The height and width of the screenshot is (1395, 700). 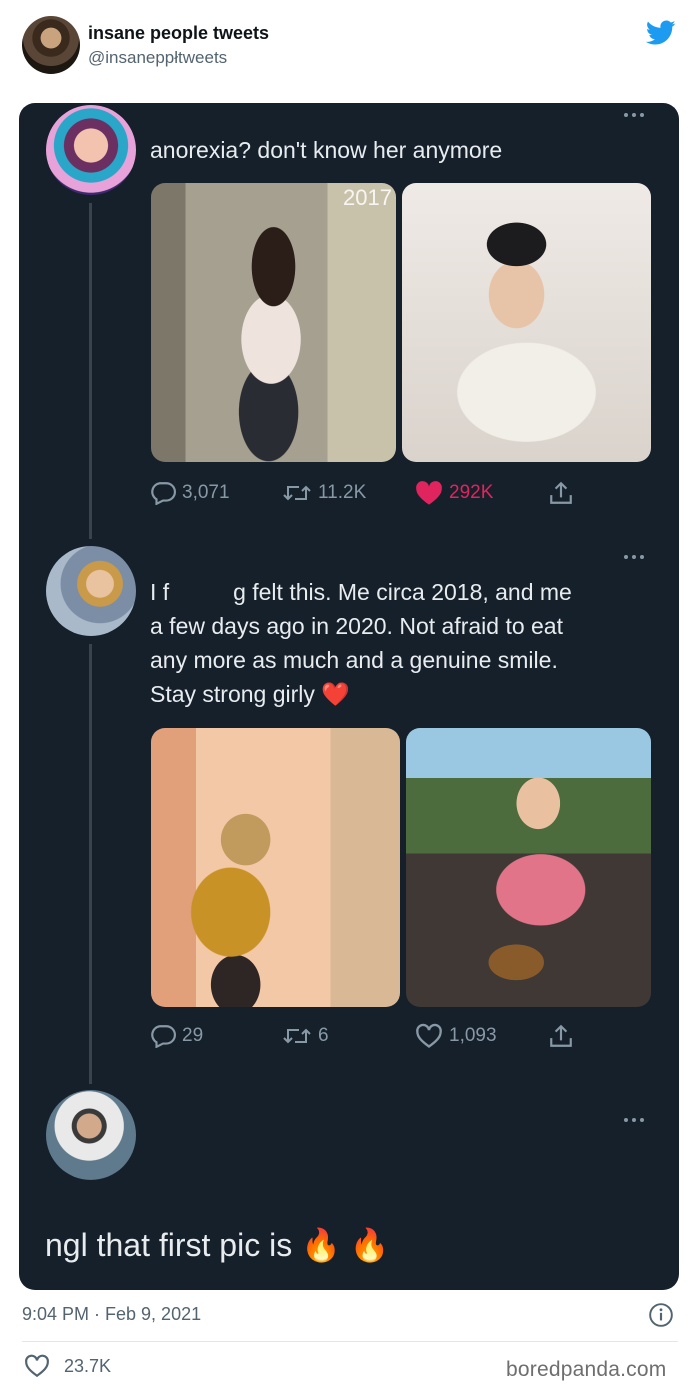 I want to click on tweet-text-line: Stay strong girly ❤️, so click(x=250, y=694).